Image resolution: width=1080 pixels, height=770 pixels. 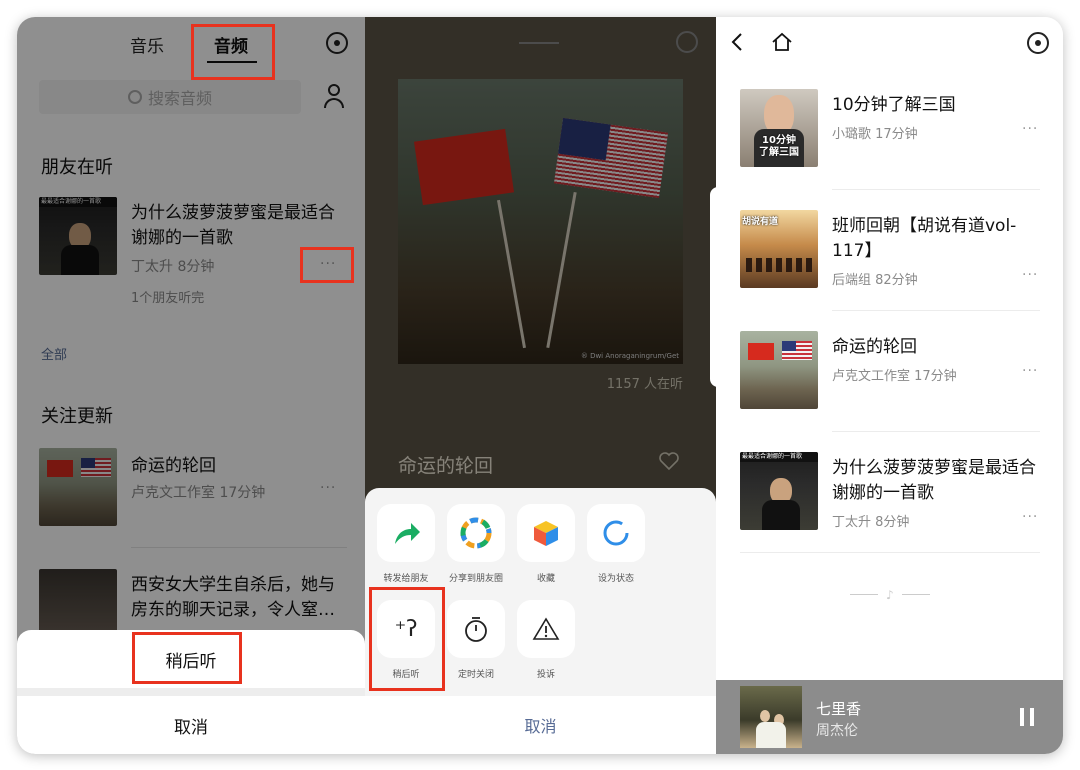 I want to click on follow-heading: 关注更新, so click(x=77, y=416).